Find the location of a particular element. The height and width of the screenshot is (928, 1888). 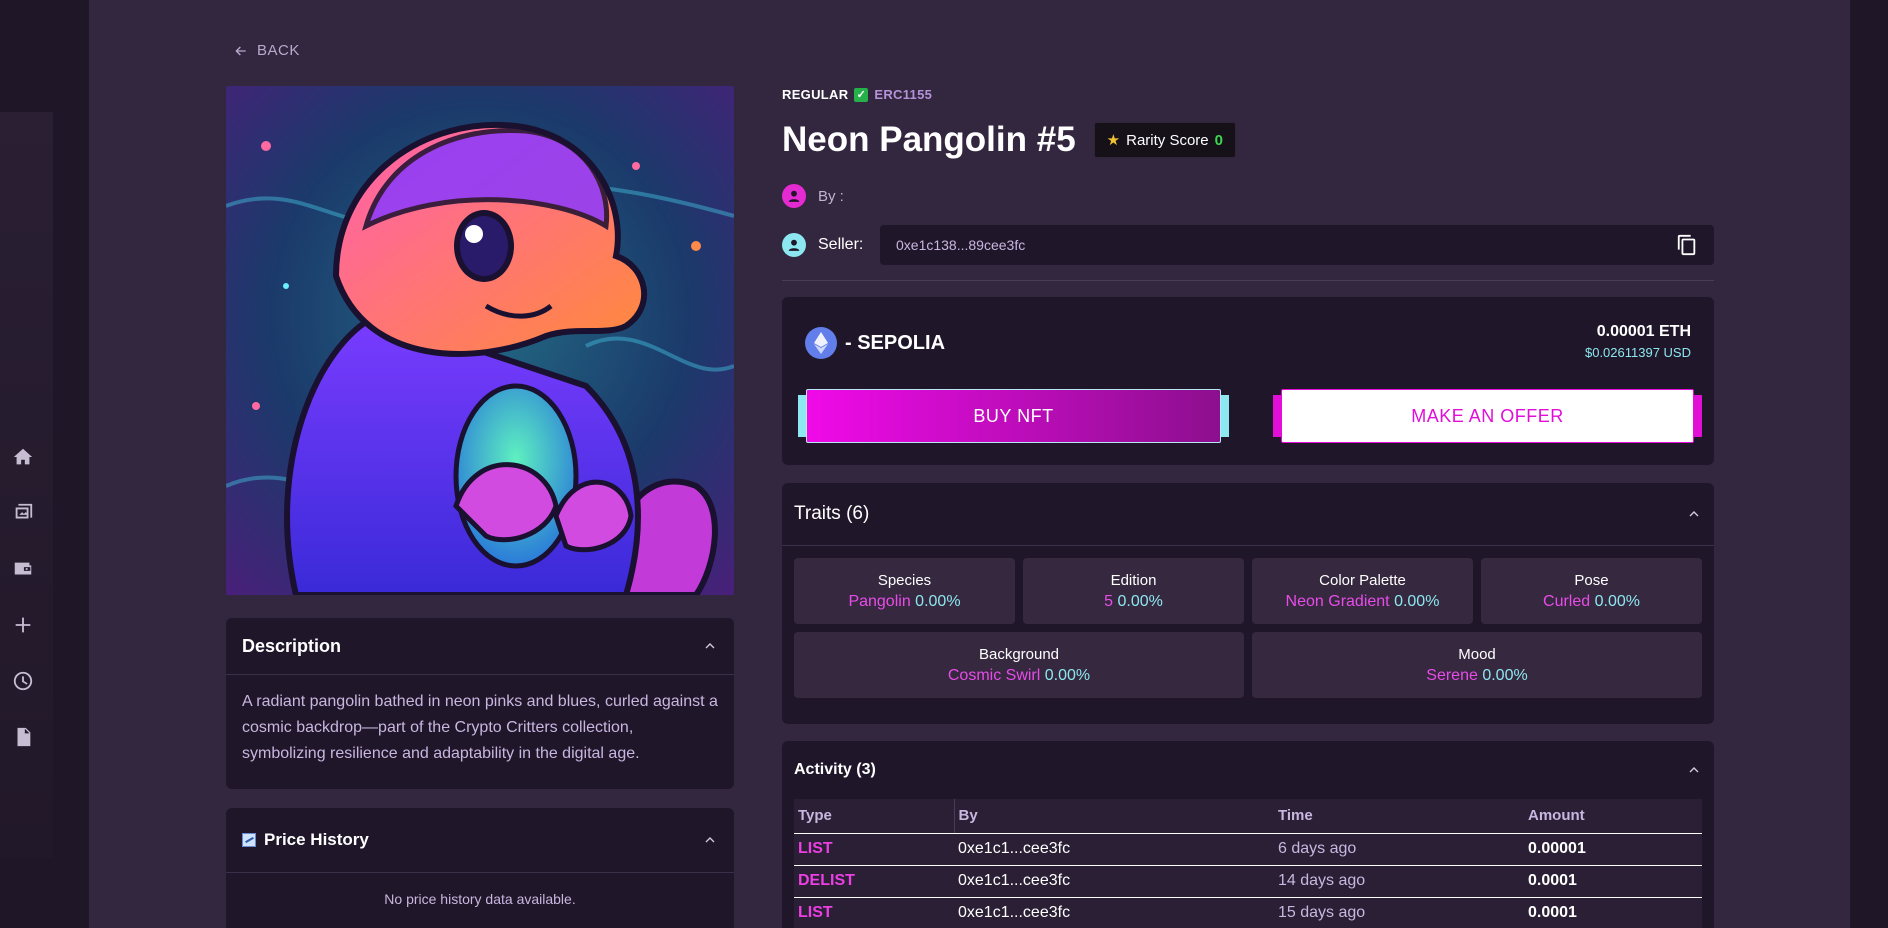

activity-header: Activity (3) is located at coordinates (1248, 770).